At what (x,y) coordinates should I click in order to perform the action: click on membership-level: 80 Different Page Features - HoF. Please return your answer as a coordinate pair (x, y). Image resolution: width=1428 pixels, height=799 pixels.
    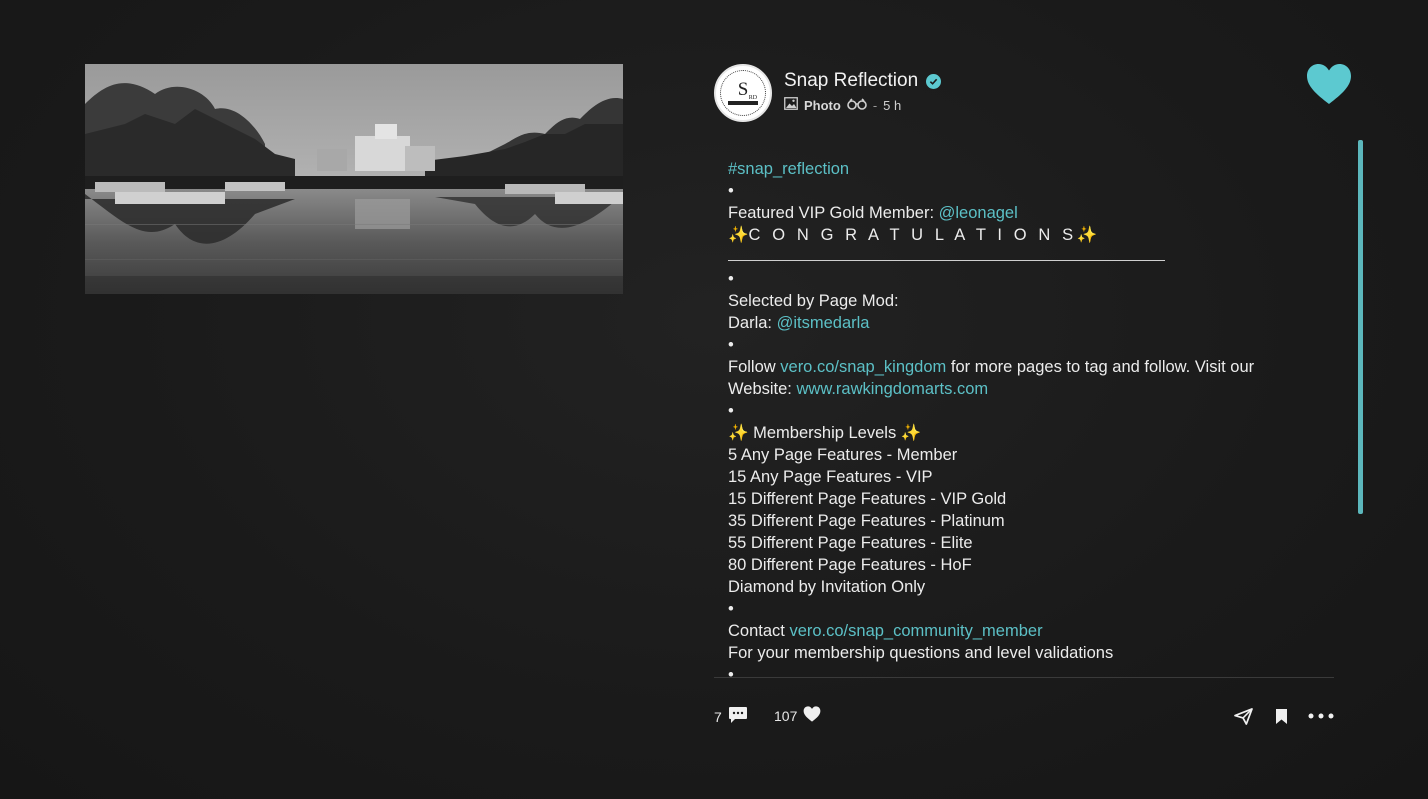
    Looking at the image, I should click on (850, 565).